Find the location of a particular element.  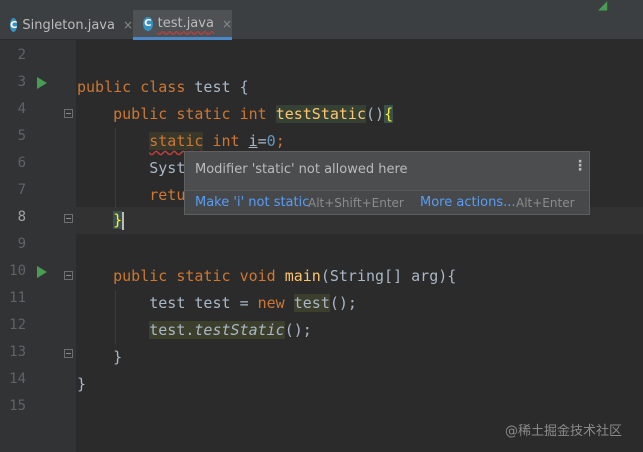

code-line: Syst is located at coordinates (131, 168).